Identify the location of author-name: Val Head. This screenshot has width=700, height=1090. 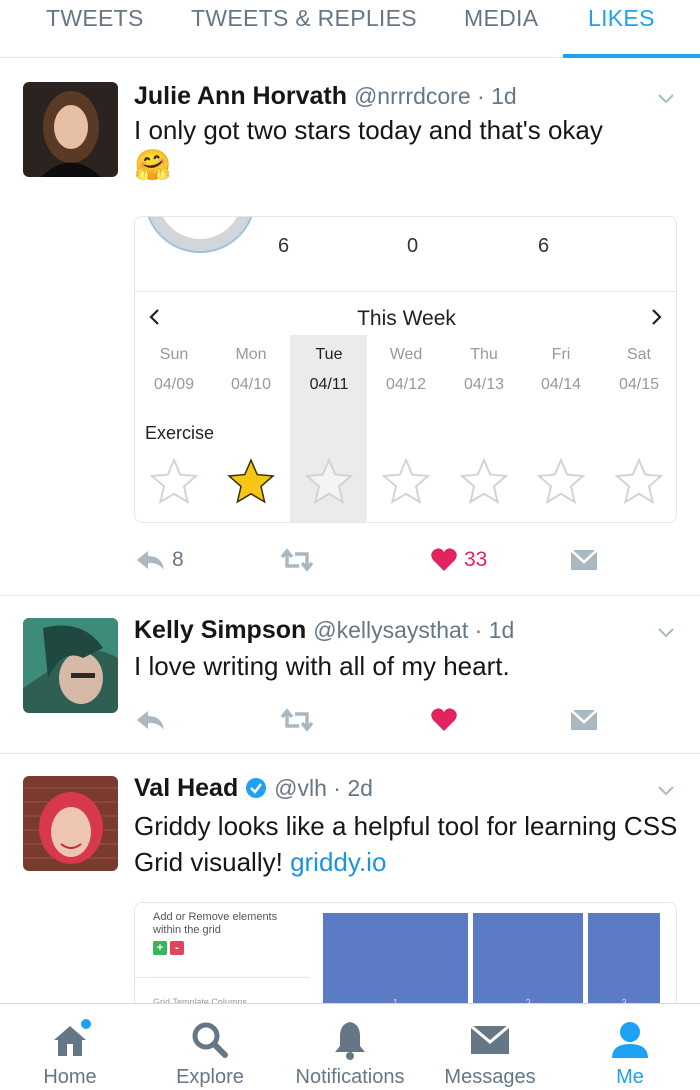
(186, 788).